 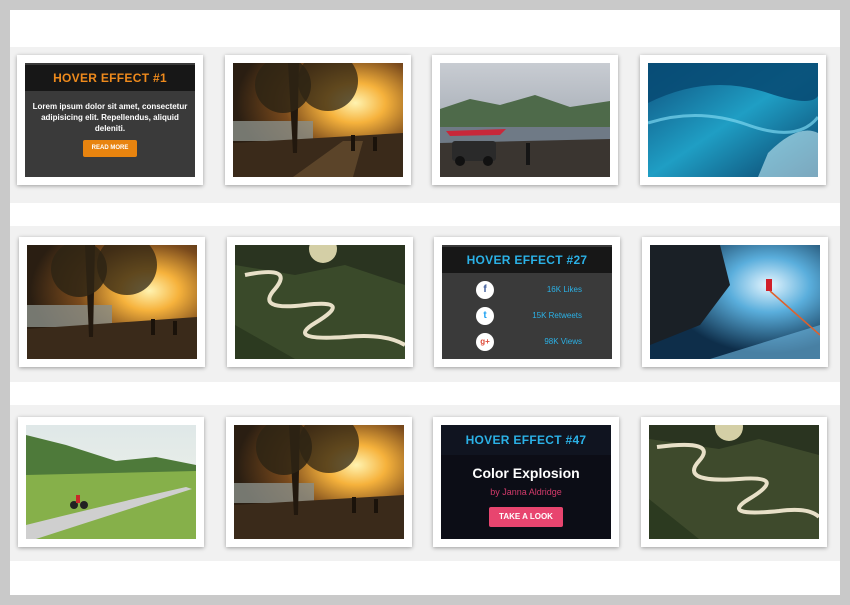 What do you see at coordinates (529, 316) in the screenshot?
I see `twitter-retweets-row: t 15K Retweets` at bounding box center [529, 316].